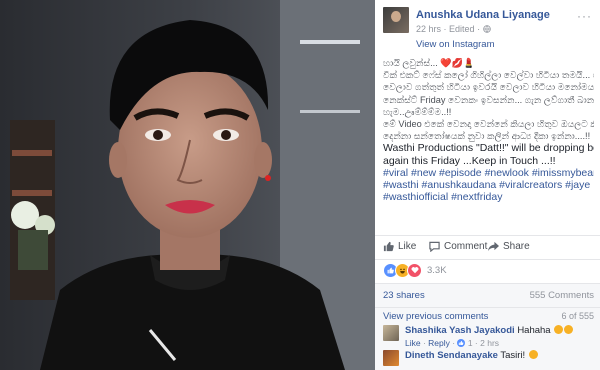 The height and width of the screenshot is (370, 600). I want to click on share-label: Share, so click(516, 246).